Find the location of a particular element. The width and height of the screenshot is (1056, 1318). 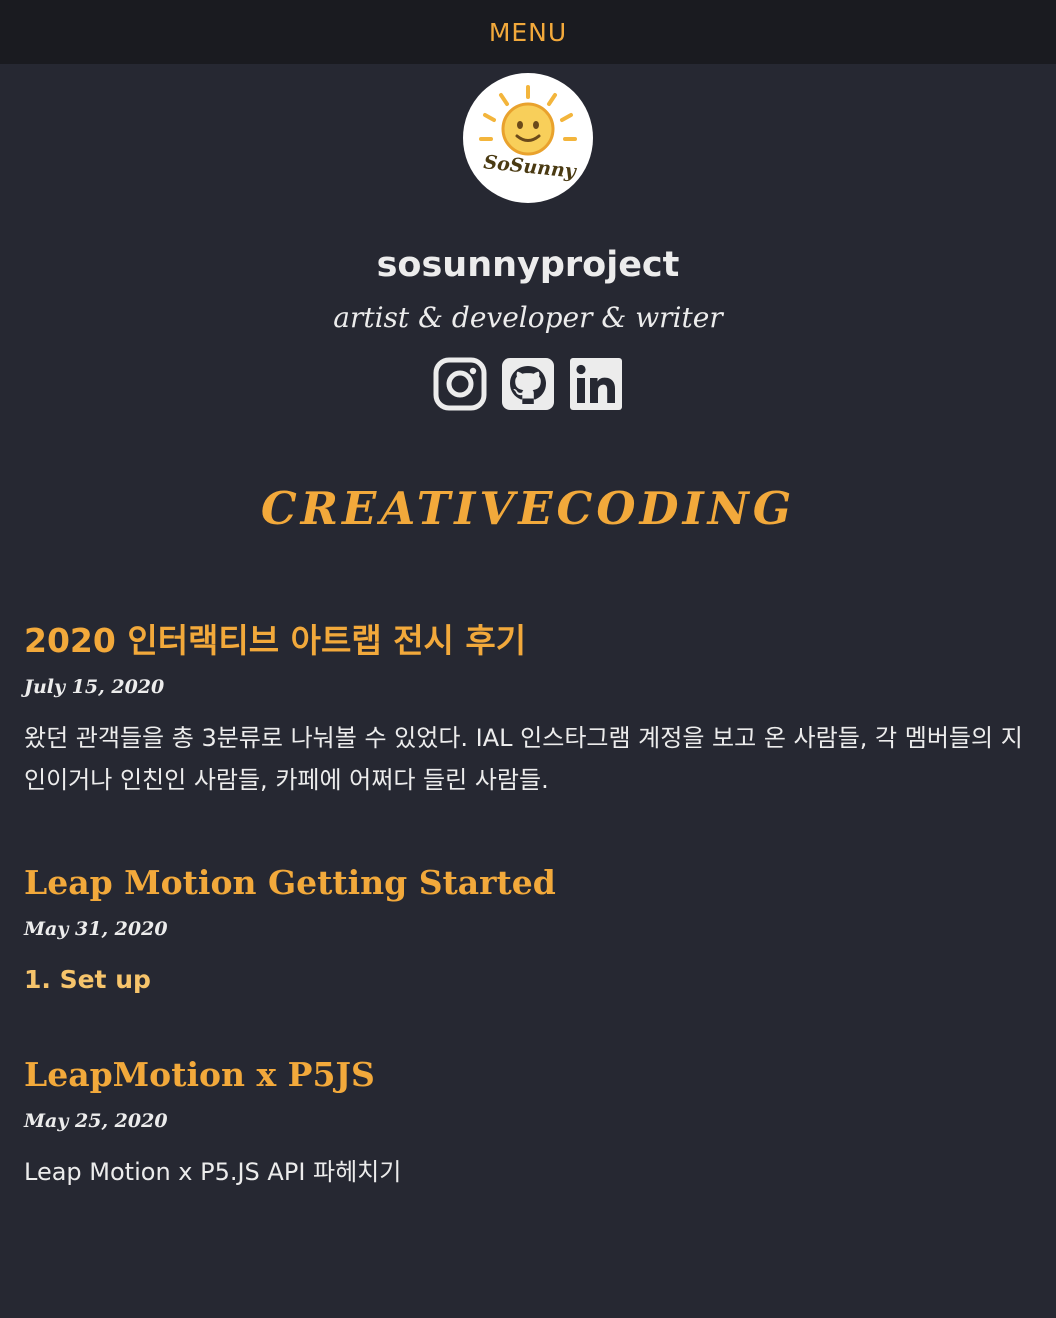

post-title: LeapMotion x P5JS is located at coordinates (528, 1075).